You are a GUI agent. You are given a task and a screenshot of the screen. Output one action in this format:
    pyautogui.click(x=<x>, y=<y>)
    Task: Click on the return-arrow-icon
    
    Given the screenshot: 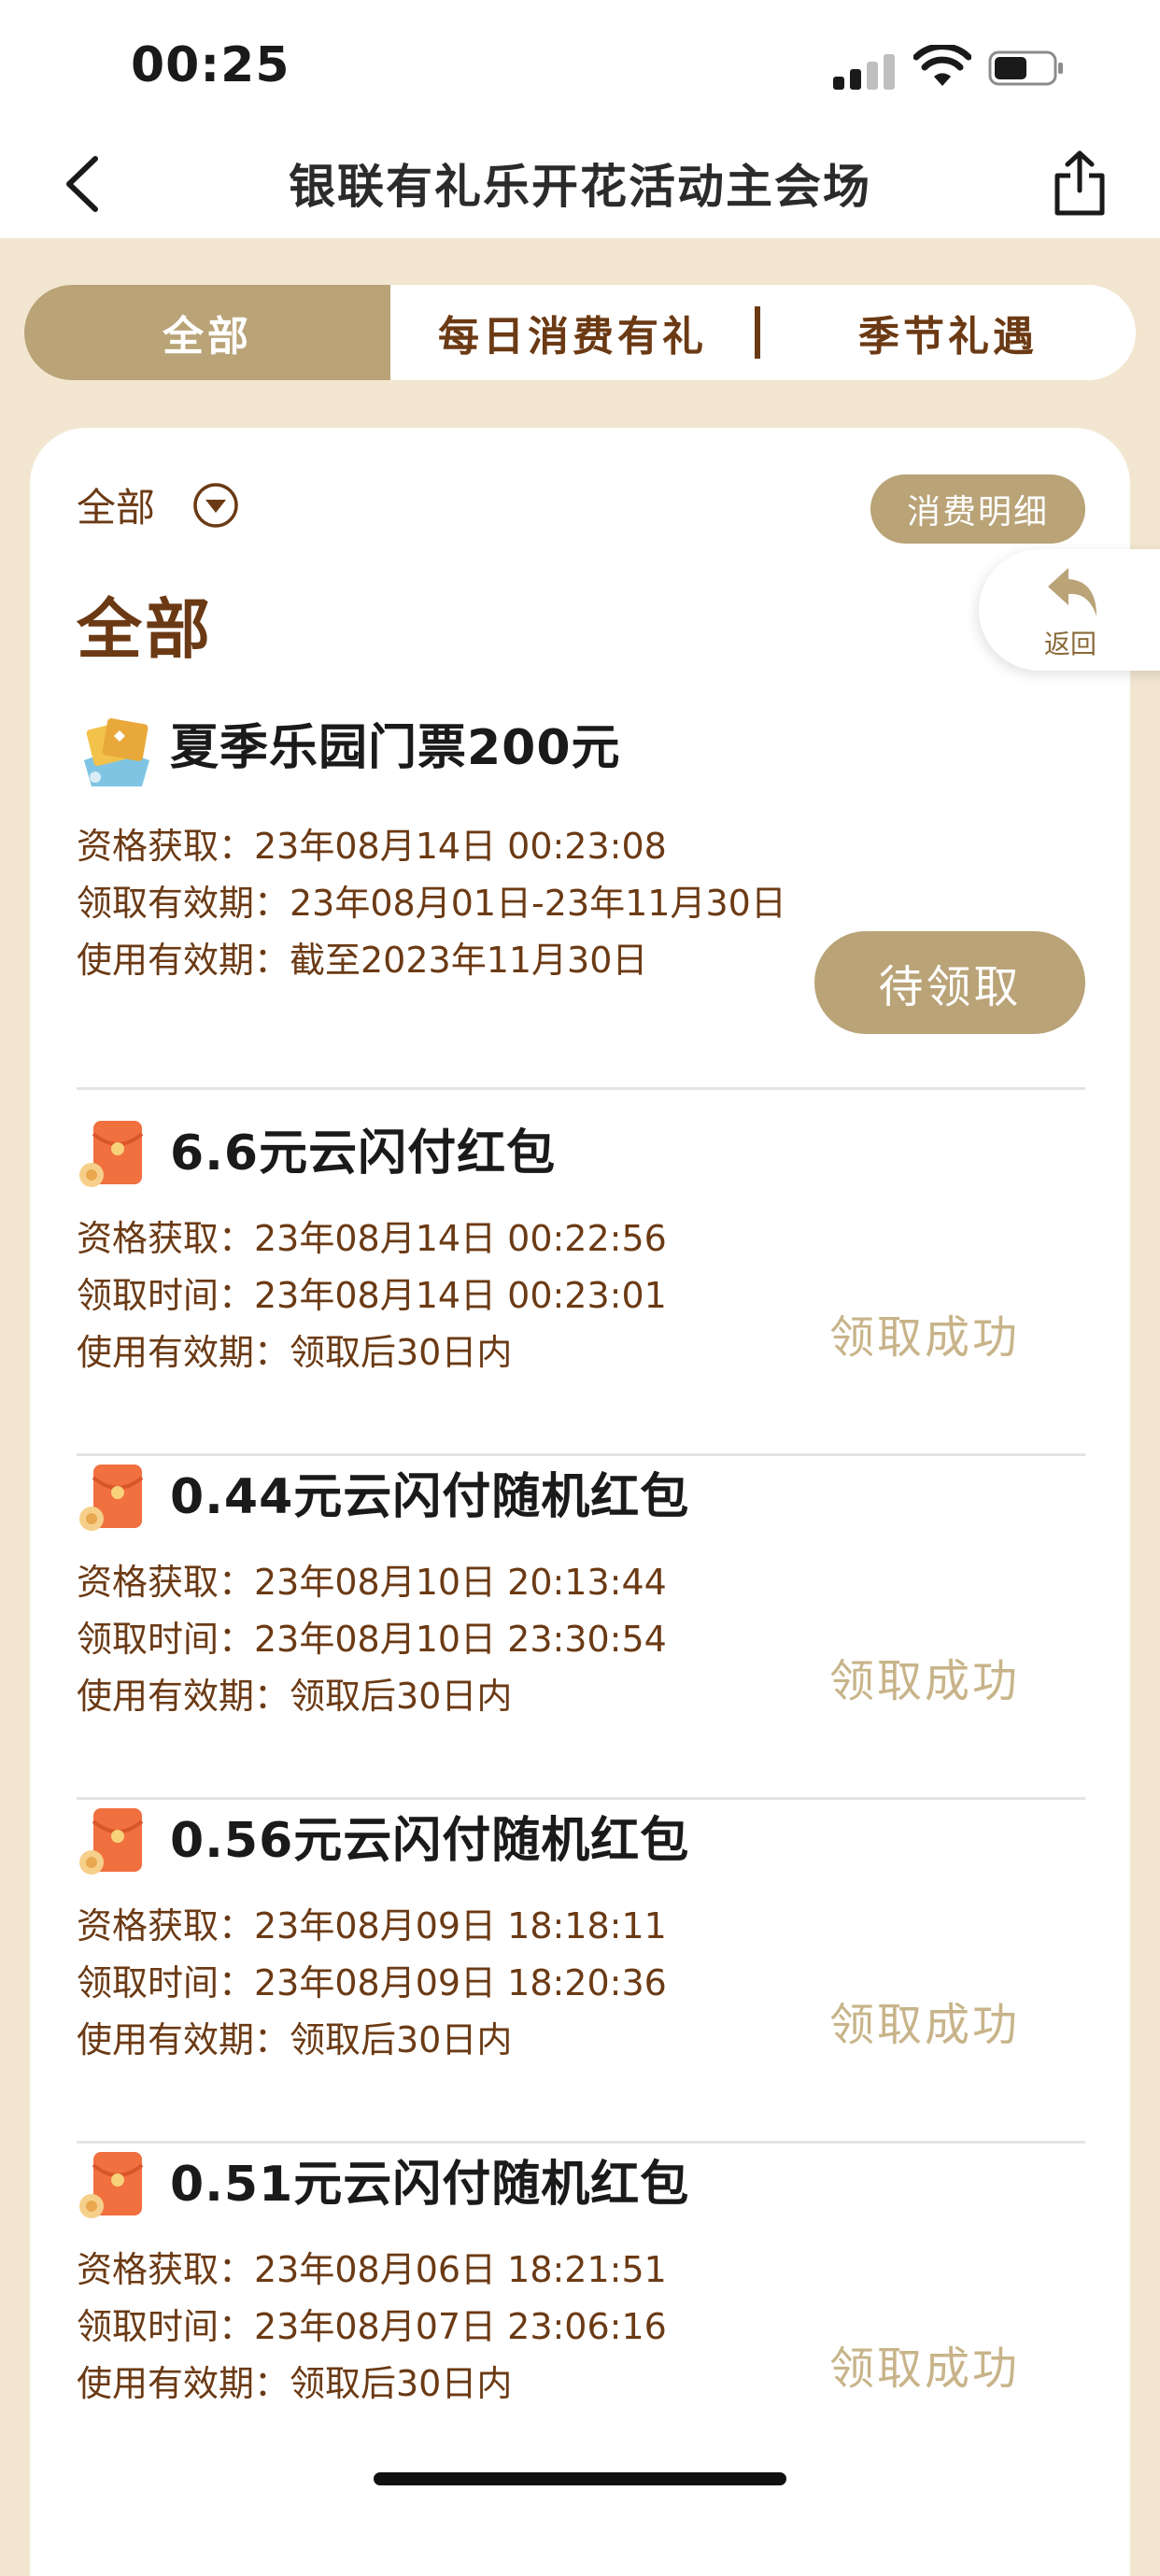 What is the action you would take?
    pyautogui.click(x=1072, y=592)
    